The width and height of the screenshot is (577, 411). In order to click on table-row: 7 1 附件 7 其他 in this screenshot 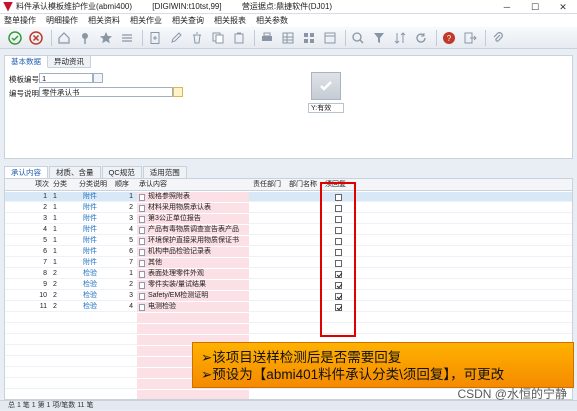, I will do `click(288, 263)`.